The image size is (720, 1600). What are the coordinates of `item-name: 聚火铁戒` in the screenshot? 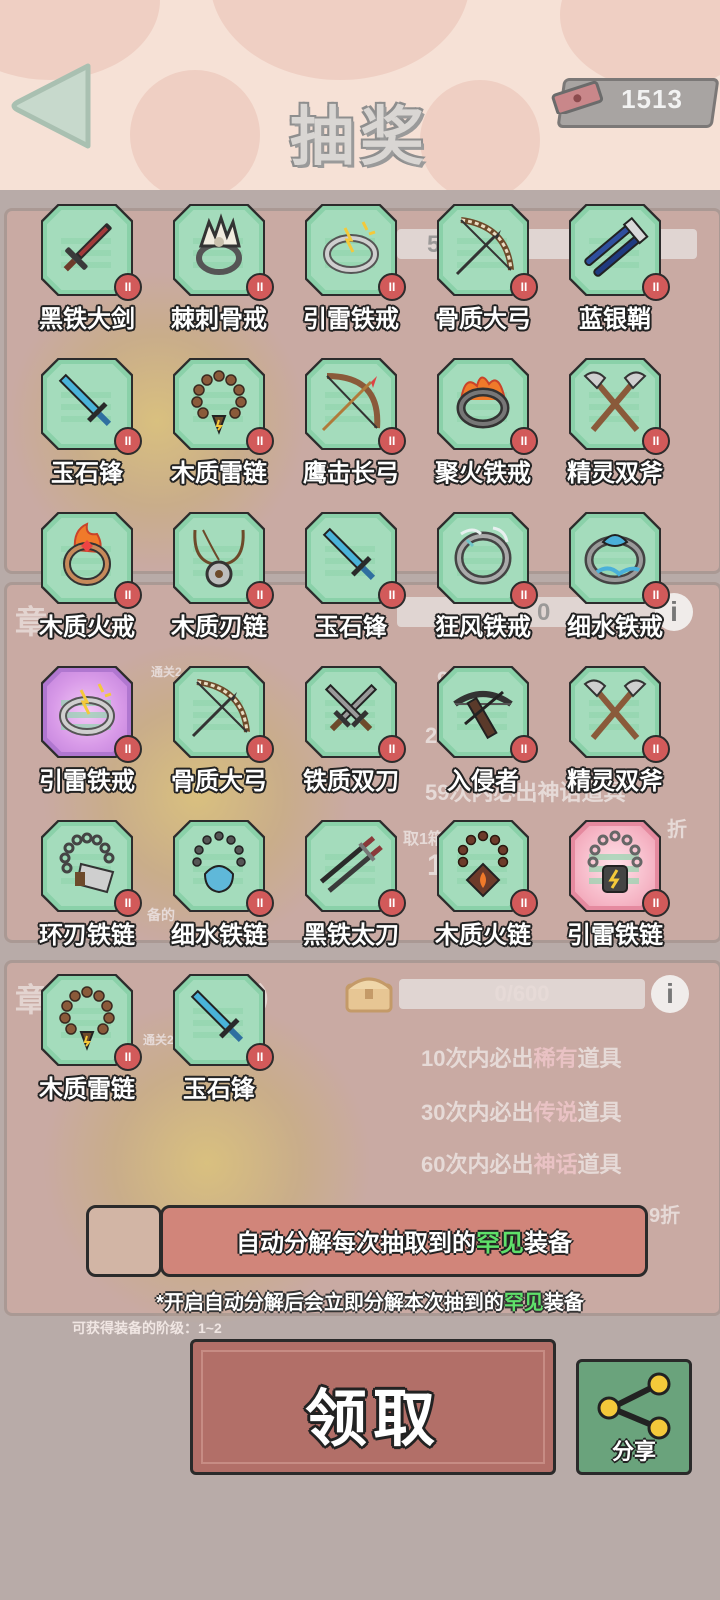 It's located at (483, 473).